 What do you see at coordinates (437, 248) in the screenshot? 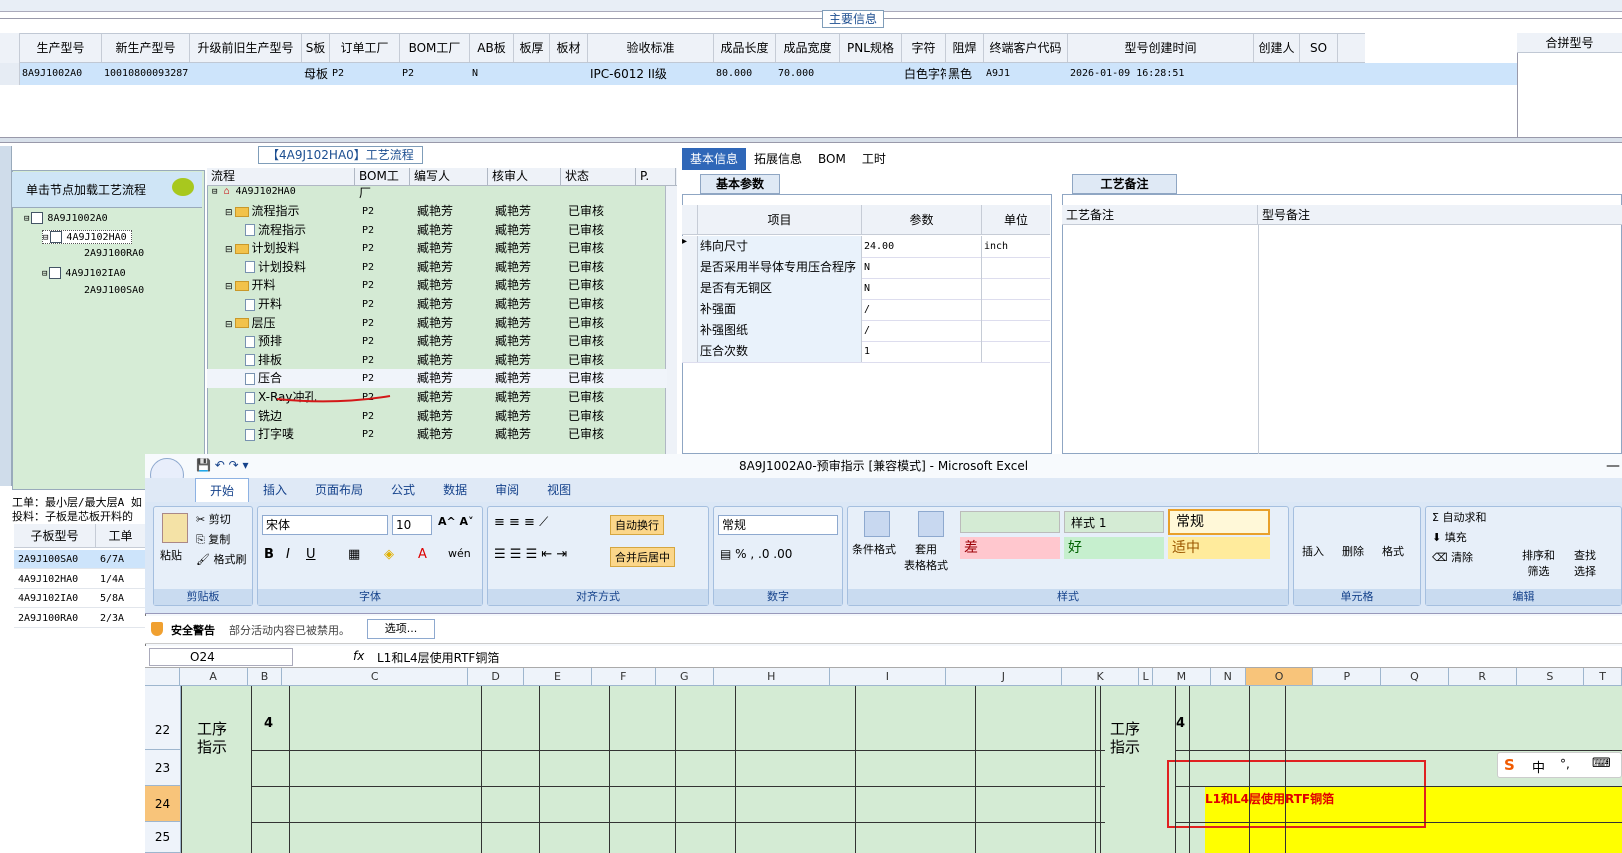
I see `flow-row: ⊟ 计划投料 P2 臧艳芳 臧艳芳 已审核` at bounding box center [437, 248].